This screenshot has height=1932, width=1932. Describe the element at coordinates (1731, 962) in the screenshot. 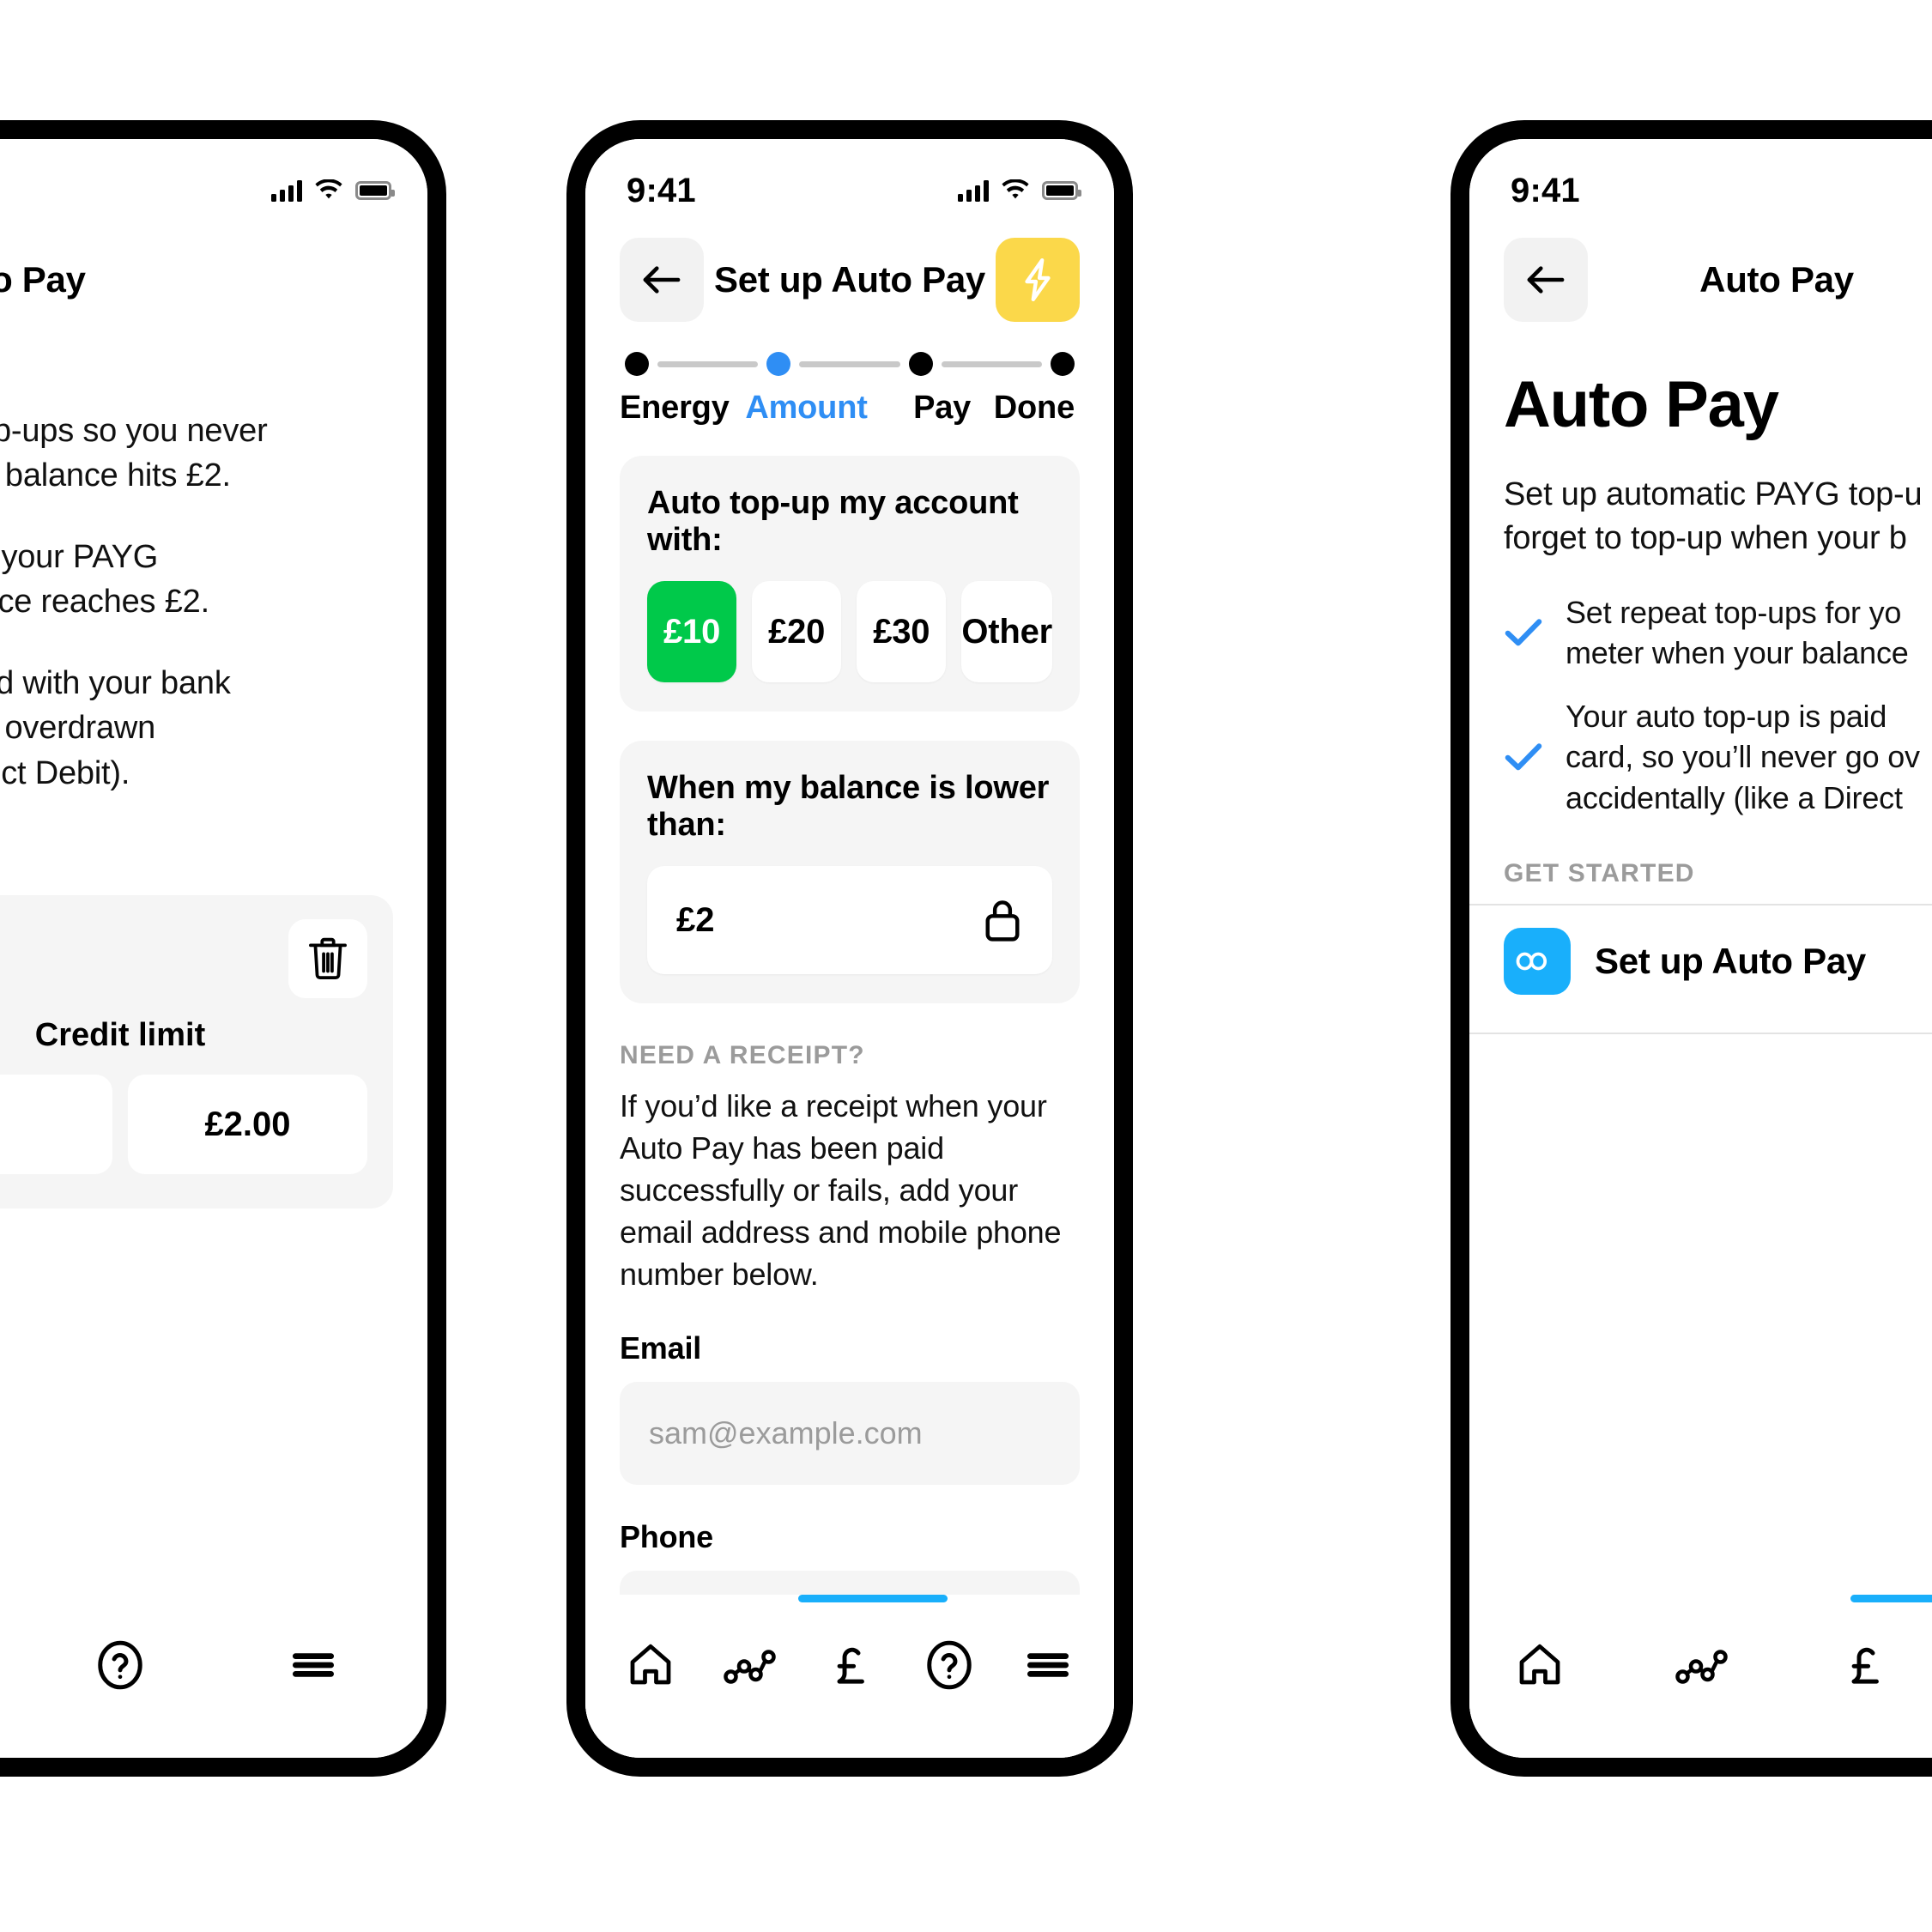

I see `list-item-label: Set up Auto Pay` at that location.